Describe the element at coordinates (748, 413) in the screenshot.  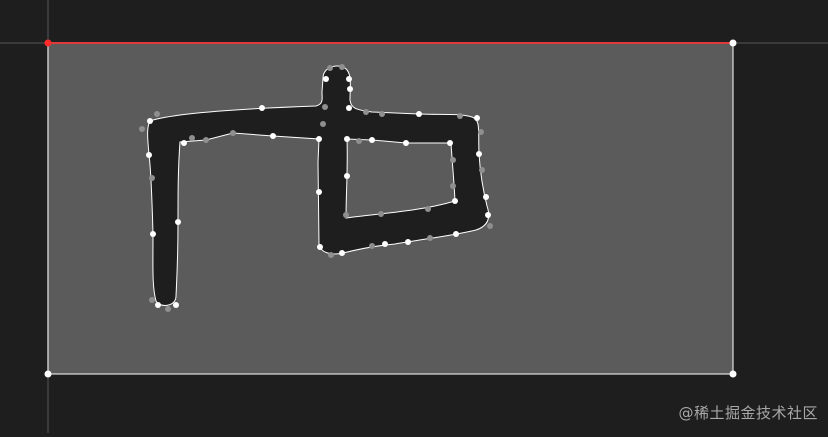
I see `watermark-text: @稀土掘金技术社区` at that location.